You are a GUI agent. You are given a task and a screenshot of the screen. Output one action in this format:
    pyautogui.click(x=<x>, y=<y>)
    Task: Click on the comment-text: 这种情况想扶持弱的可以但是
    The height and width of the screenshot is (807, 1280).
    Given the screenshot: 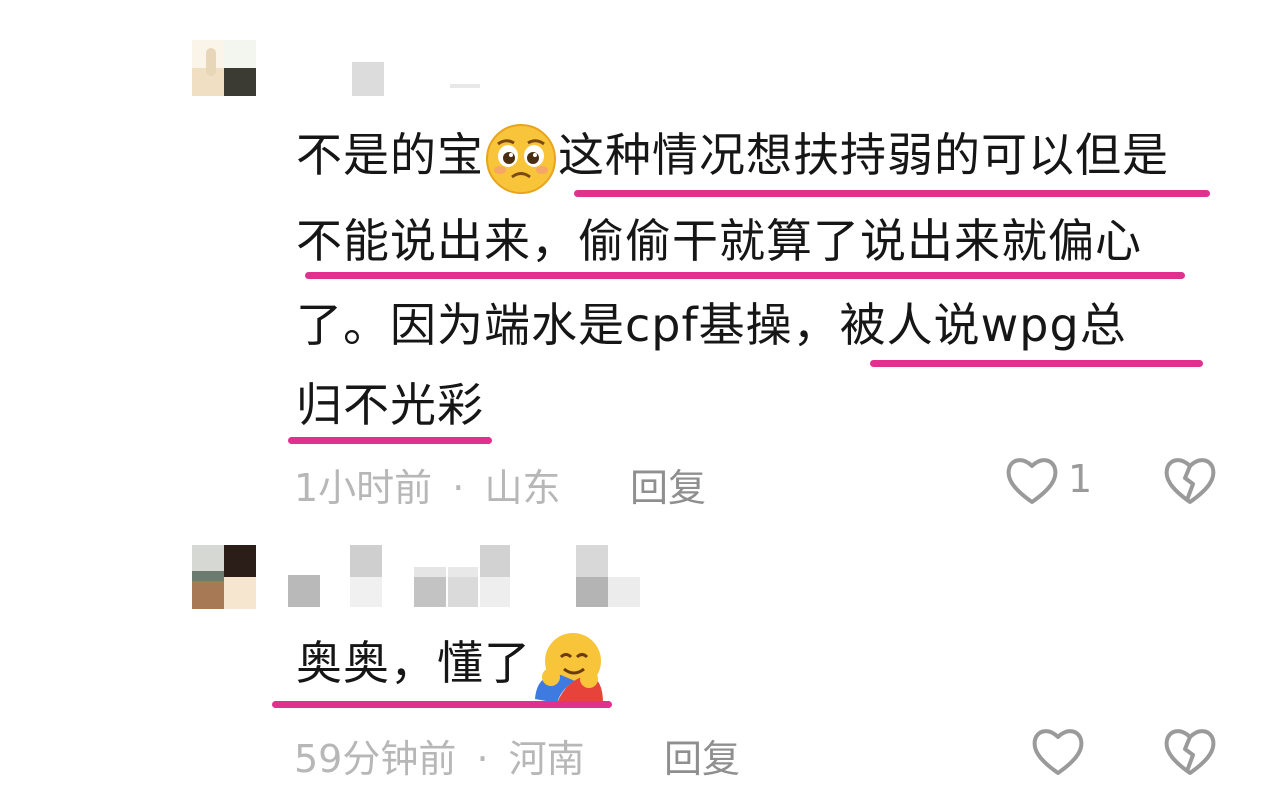 What is the action you would take?
    pyautogui.click(x=863, y=155)
    